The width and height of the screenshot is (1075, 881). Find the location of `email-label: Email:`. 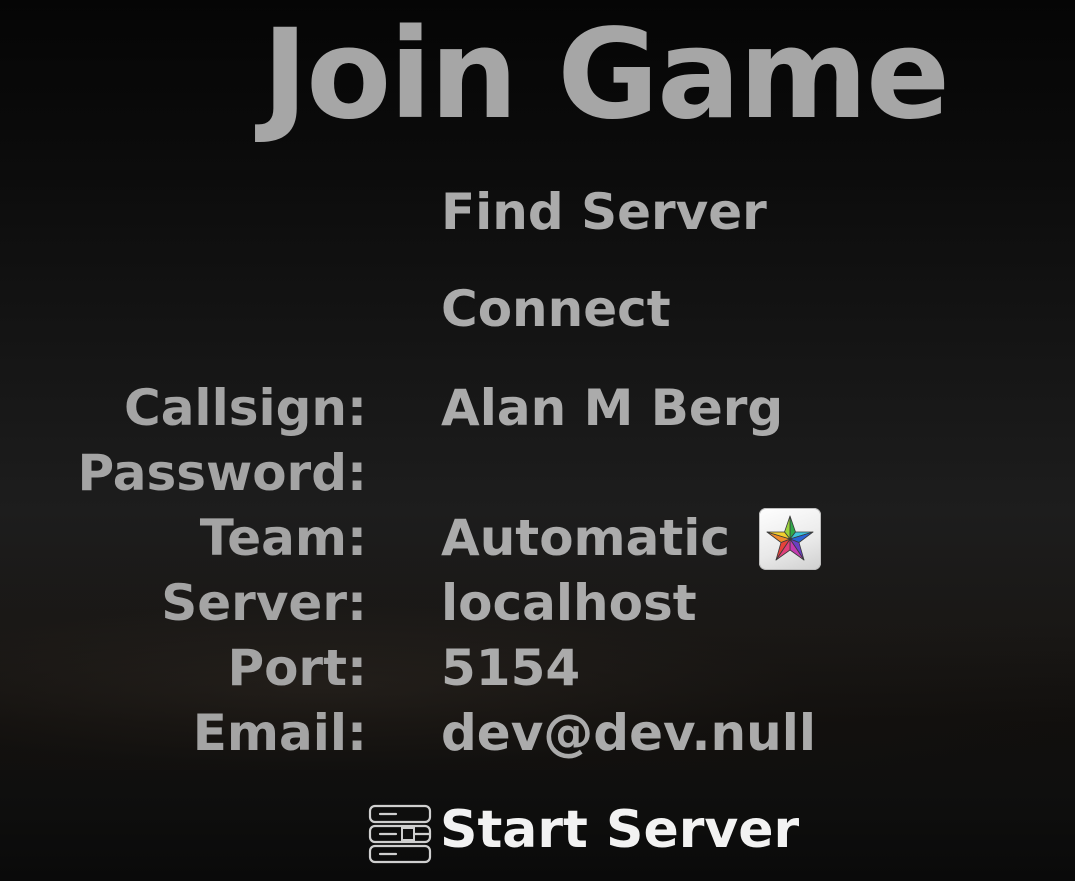

email-label: Email: is located at coordinates (279, 733).